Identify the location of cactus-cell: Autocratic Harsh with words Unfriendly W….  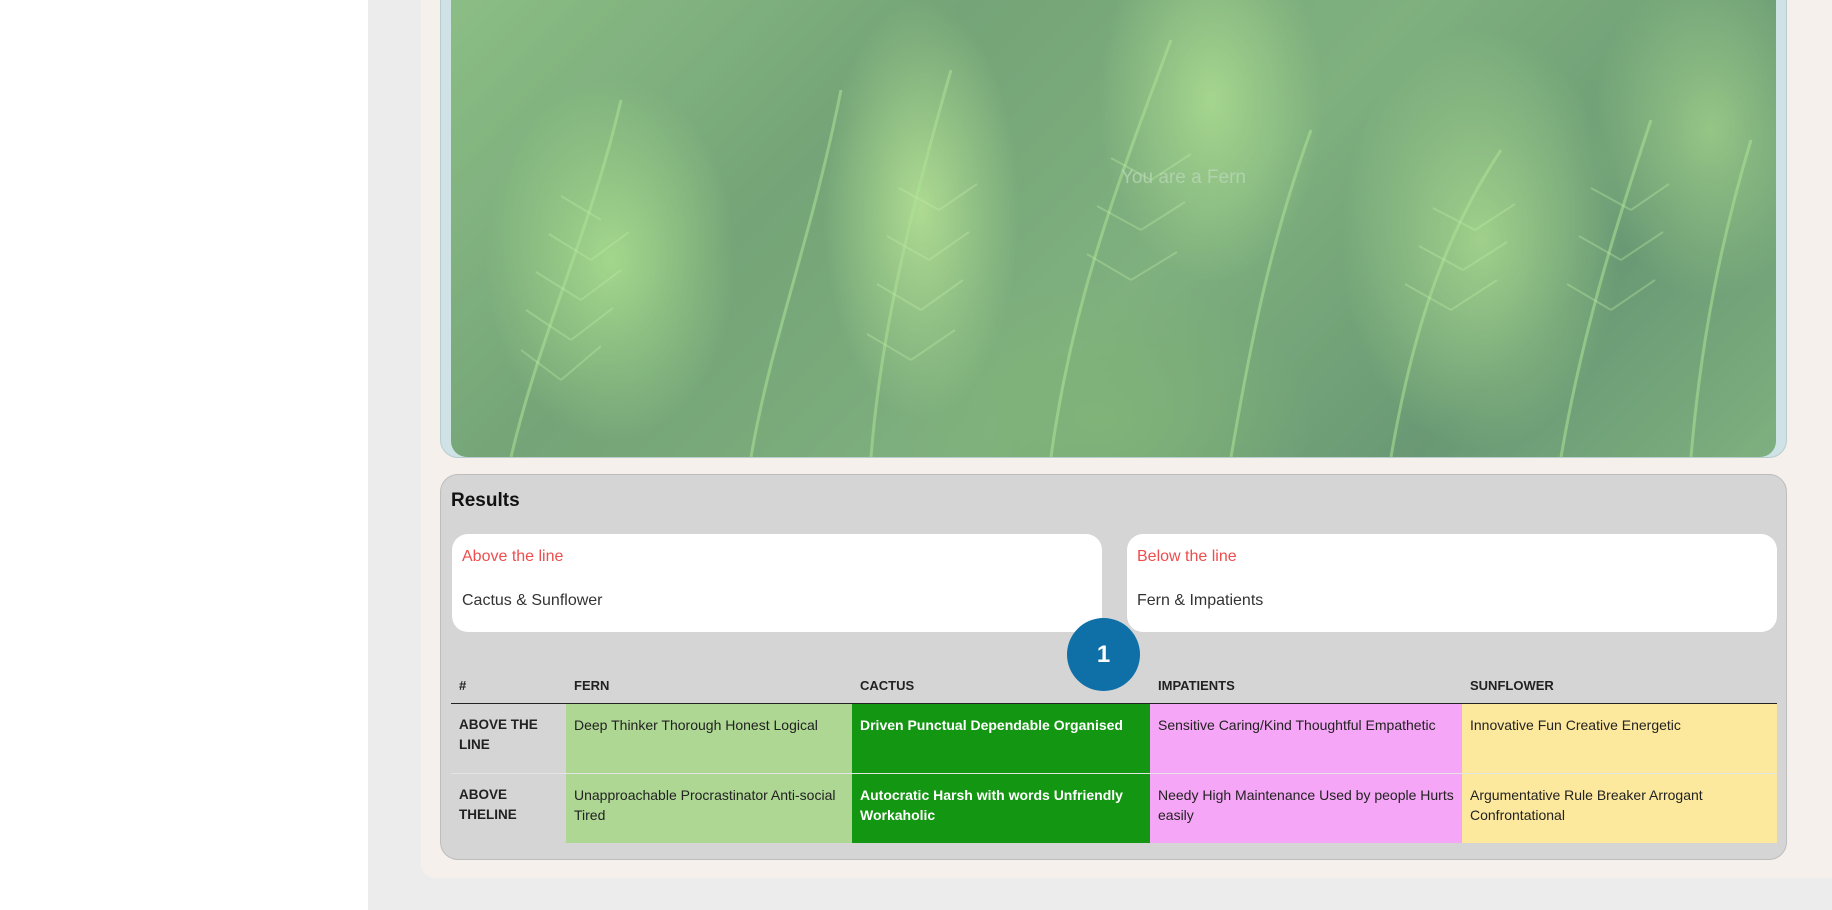
(1001, 808).